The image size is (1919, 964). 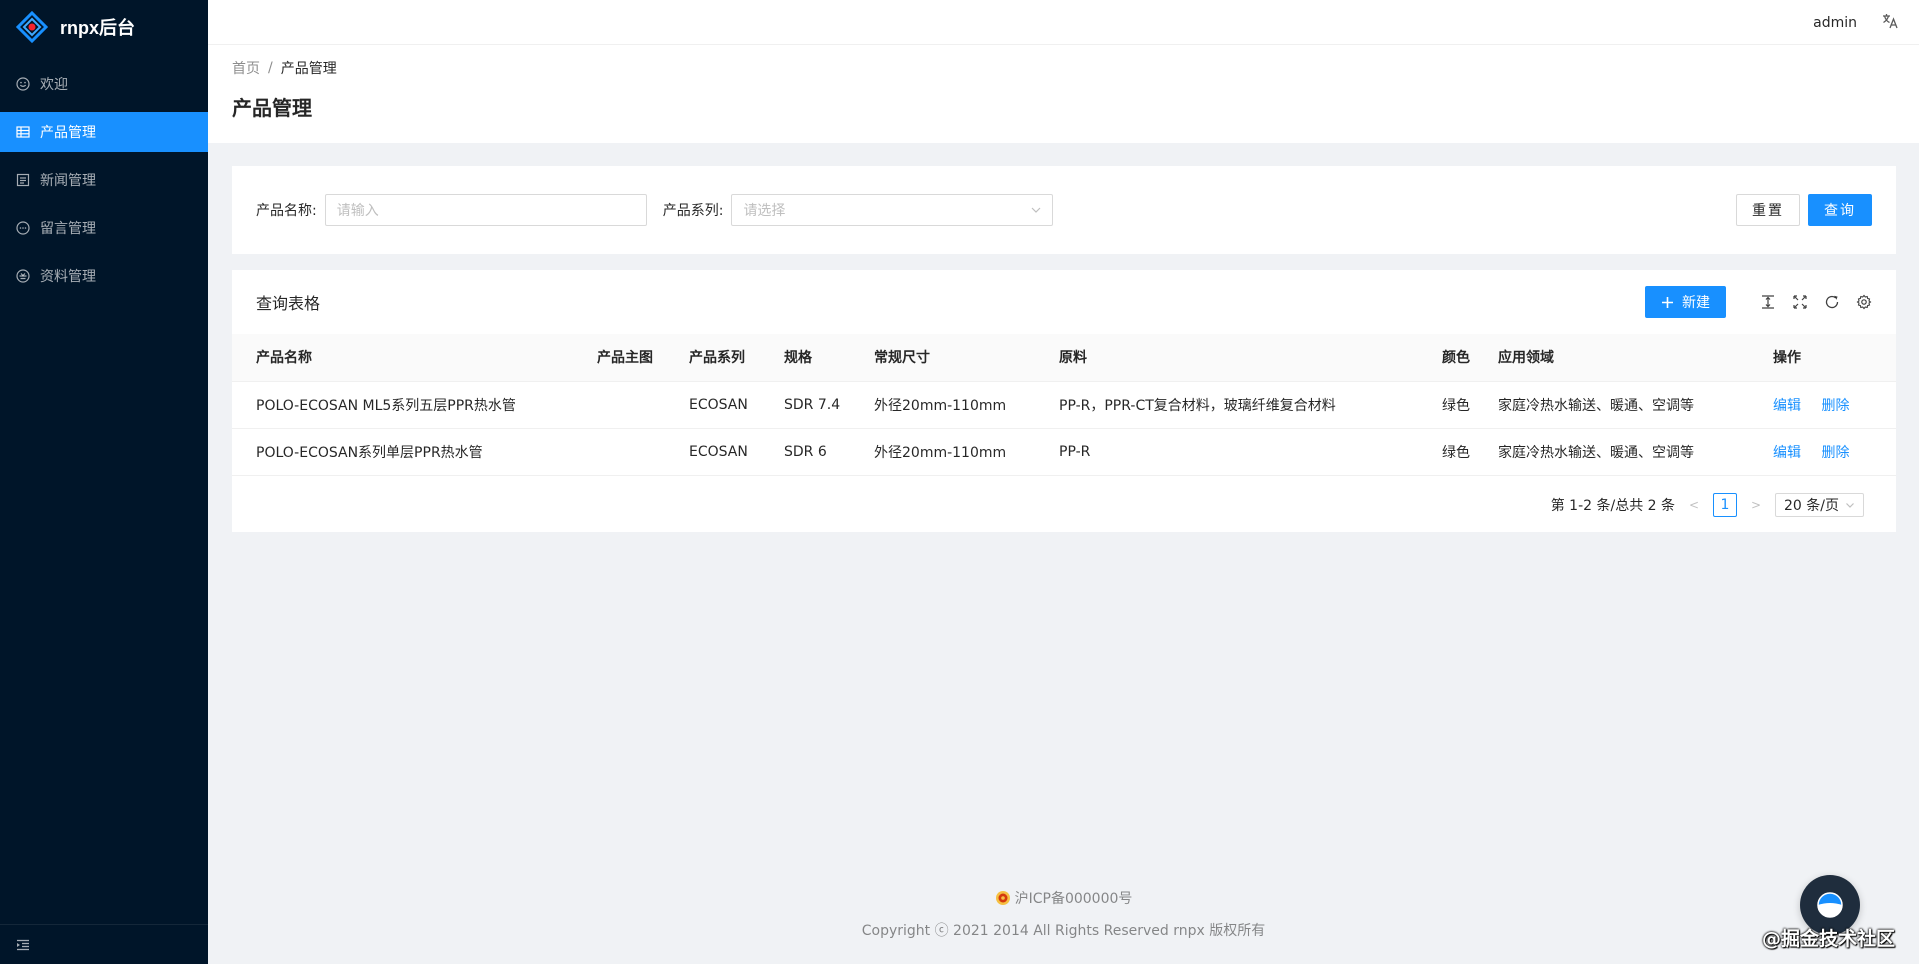 What do you see at coordinates (23, 276) in the screenshot?
I see `file-icon` at bounding box center [23, 276].